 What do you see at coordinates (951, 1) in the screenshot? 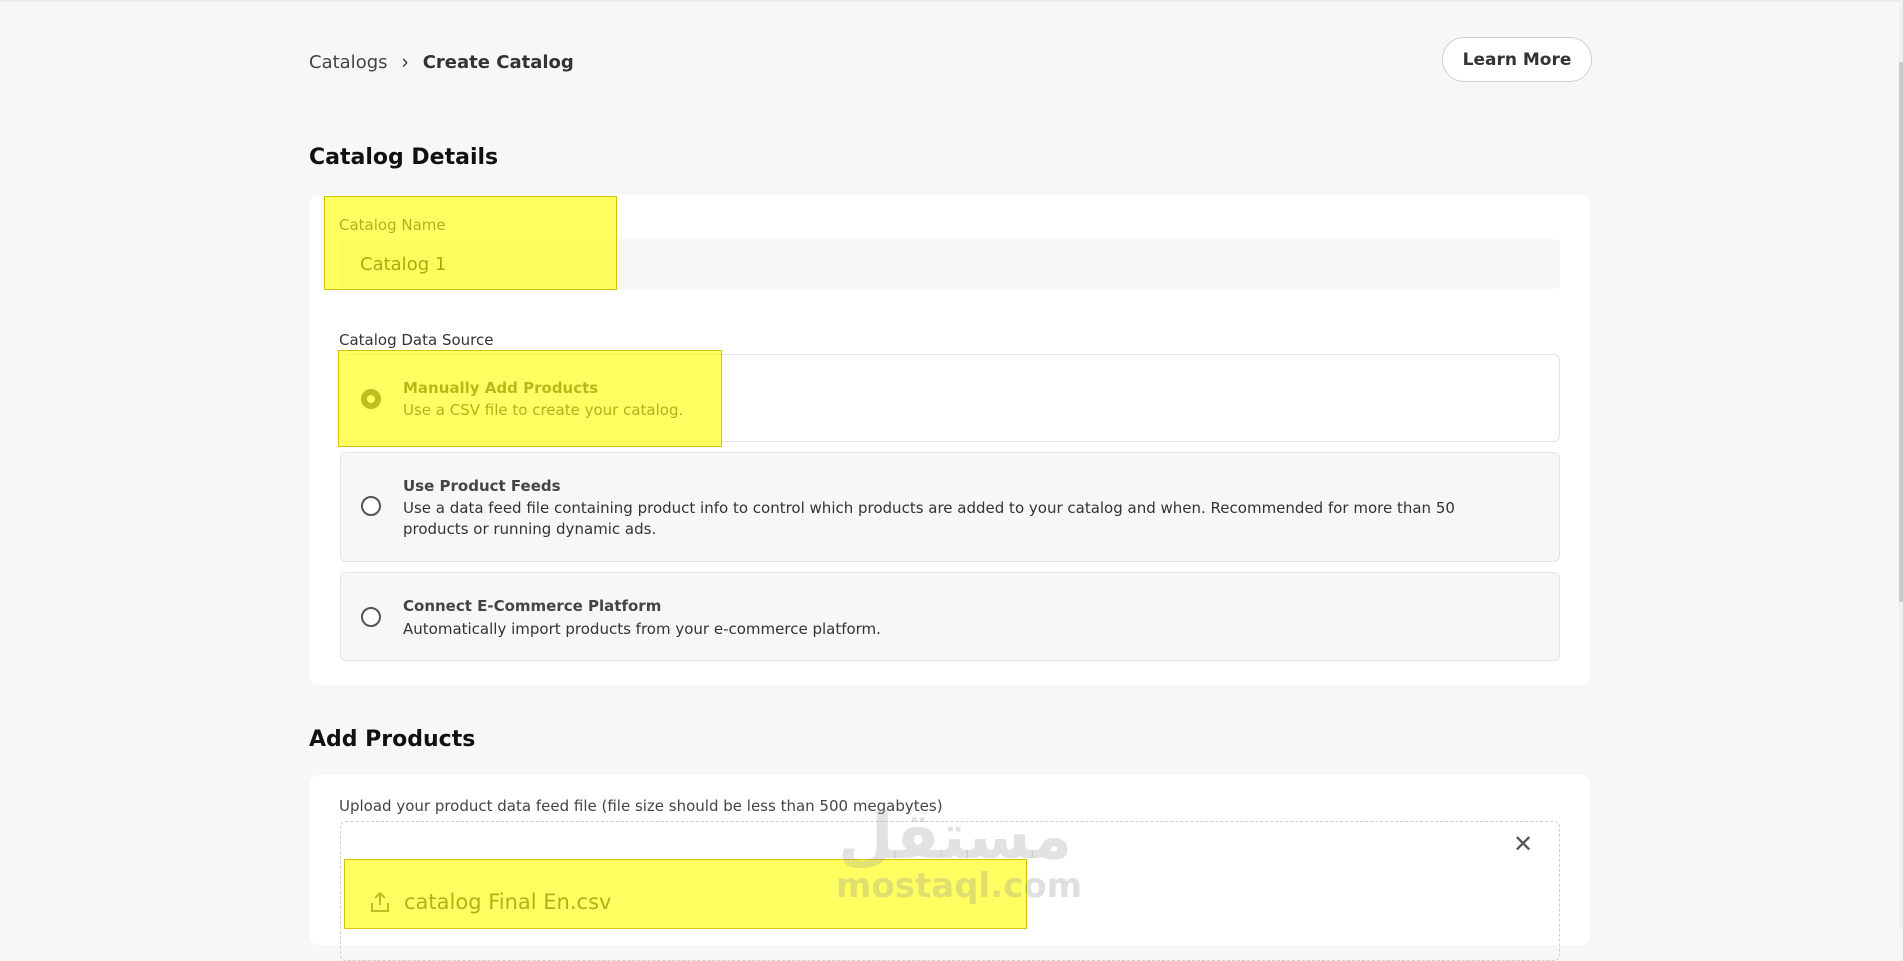
I see `top-divider` at bounding box center [951, 1].